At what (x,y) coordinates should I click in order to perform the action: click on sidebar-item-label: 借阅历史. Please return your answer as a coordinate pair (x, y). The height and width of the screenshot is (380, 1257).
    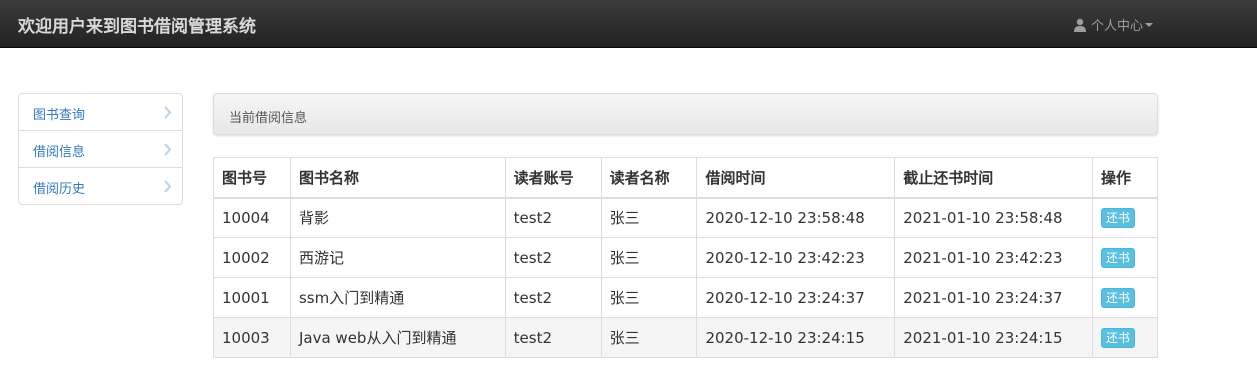
    Looking at the image, I should click on (59, 189).